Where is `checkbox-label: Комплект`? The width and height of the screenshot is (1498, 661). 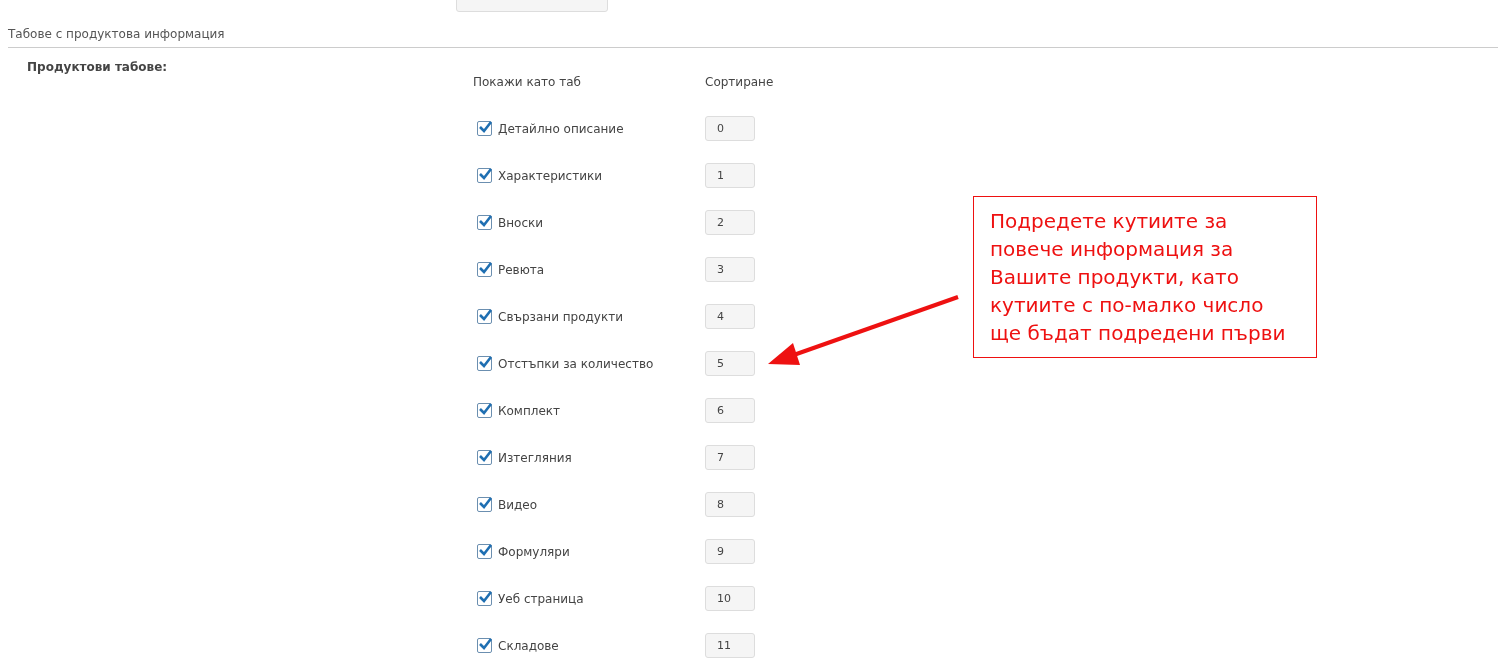 checkbox-label: Комплект is located at coordinates (529, 410).